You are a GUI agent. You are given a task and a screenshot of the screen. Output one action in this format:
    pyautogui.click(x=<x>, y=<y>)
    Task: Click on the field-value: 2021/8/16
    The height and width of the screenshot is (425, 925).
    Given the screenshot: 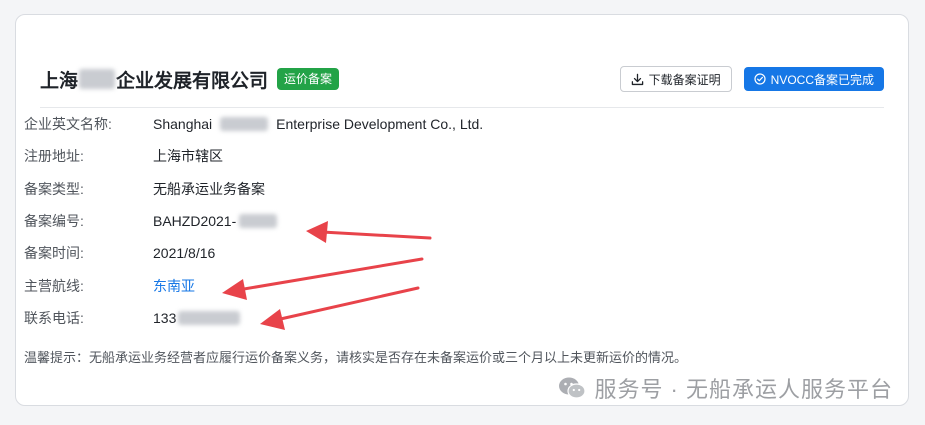 What is the action you would take?
    pyautogui.click(x=184, y=253)
    